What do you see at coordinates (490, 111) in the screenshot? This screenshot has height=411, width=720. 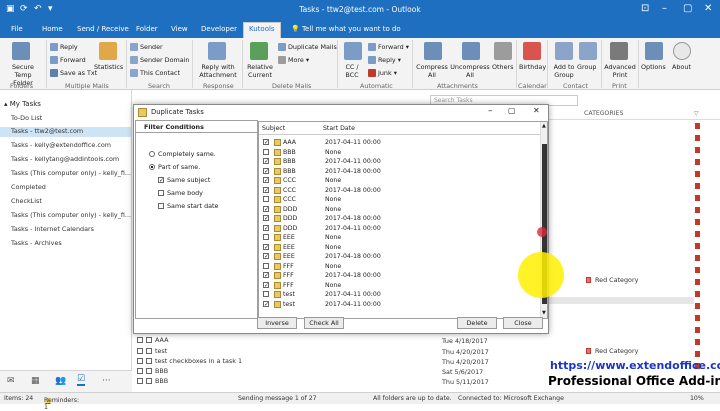 I see `dialog-minimize-icon: –` at bounding box center [490, 111].